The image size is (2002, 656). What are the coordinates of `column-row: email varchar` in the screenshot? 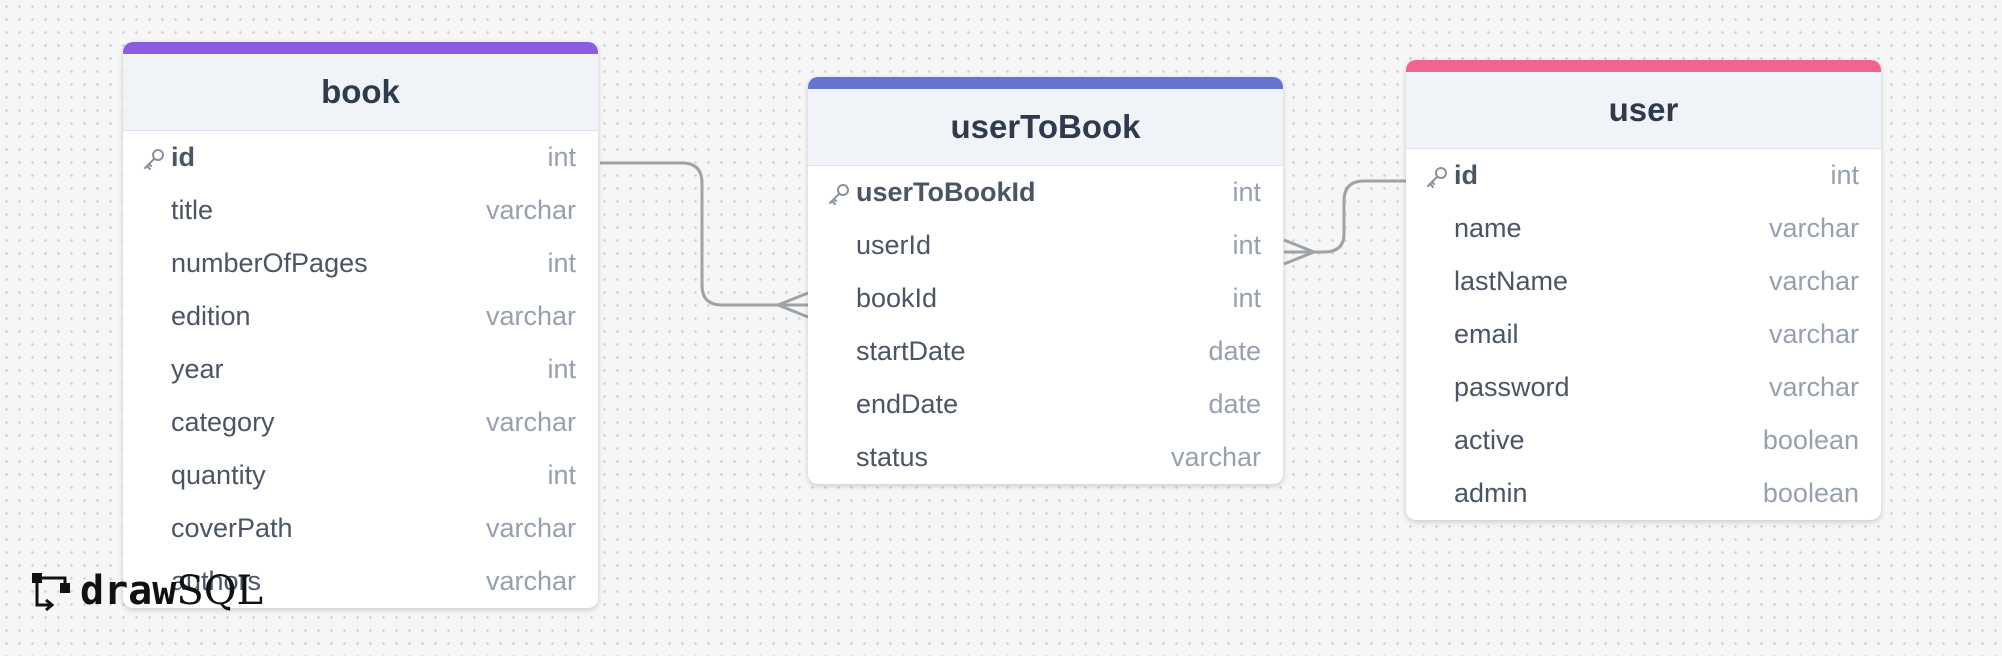 It's located at (1643, 334).